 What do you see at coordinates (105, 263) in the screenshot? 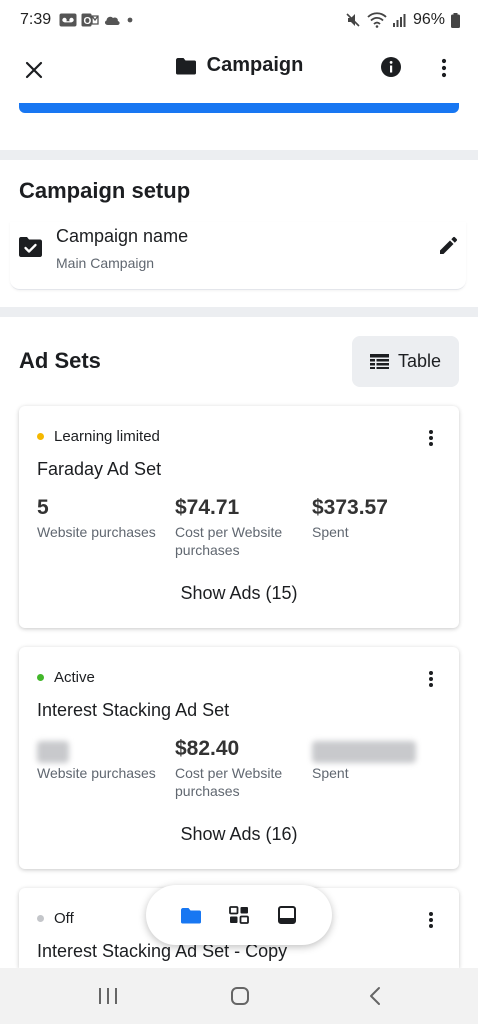
I see `campaign-name-value: Main Campaign` at bounding box center [105, 263].